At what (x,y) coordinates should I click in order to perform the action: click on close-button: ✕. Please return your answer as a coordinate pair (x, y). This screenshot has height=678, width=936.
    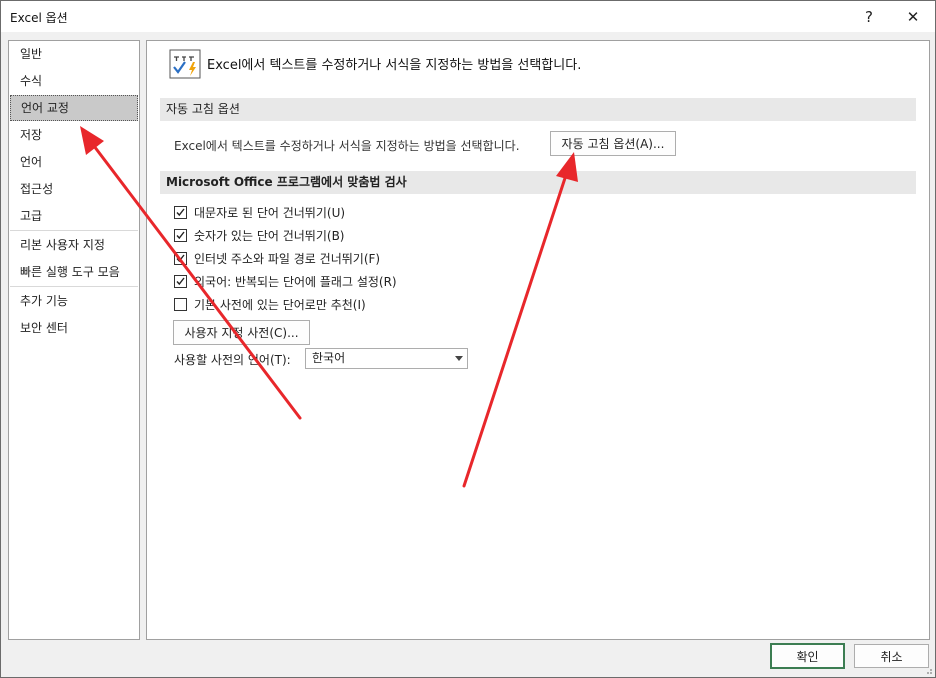
    Looking at the image, I should click on (913, 16).